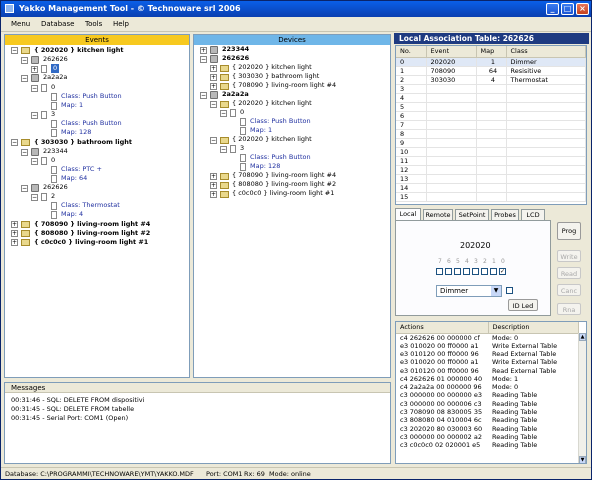 The width and height of the screenshot is (592, 480). What do you see at coordinates (57, 24) in the screenshot?
I see `menu-item-database: Database` at bounding box center [57, 24].